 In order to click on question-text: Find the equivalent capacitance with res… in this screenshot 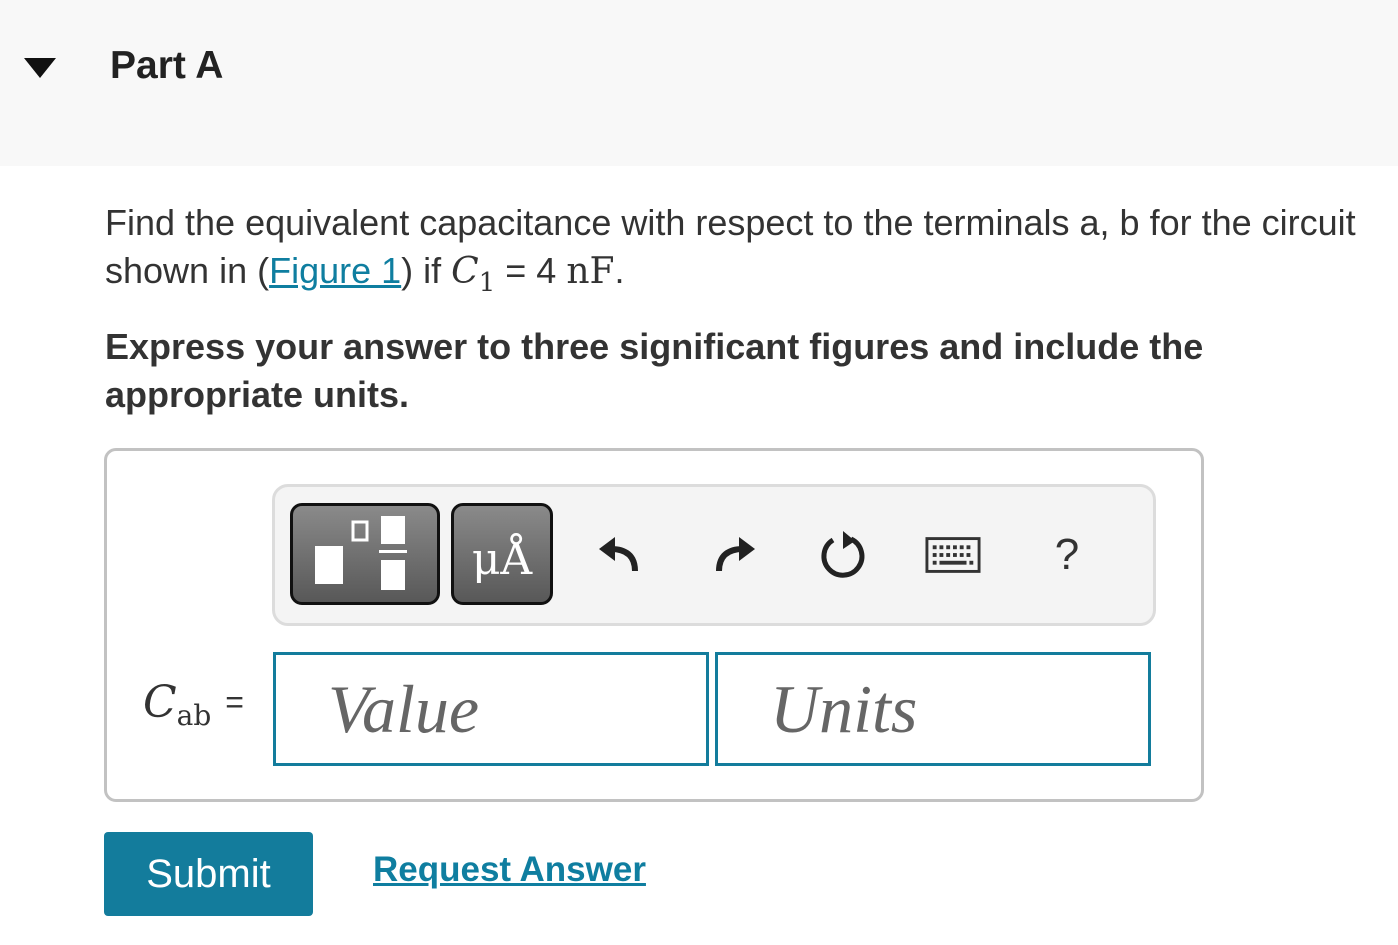, I will do `click(740, 249)`.